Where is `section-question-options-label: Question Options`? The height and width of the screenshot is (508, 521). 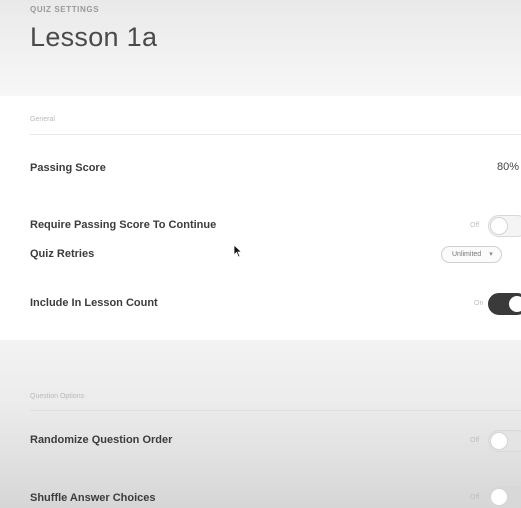
section-question-options-label: Question Options is located at coordinates (57, 396).